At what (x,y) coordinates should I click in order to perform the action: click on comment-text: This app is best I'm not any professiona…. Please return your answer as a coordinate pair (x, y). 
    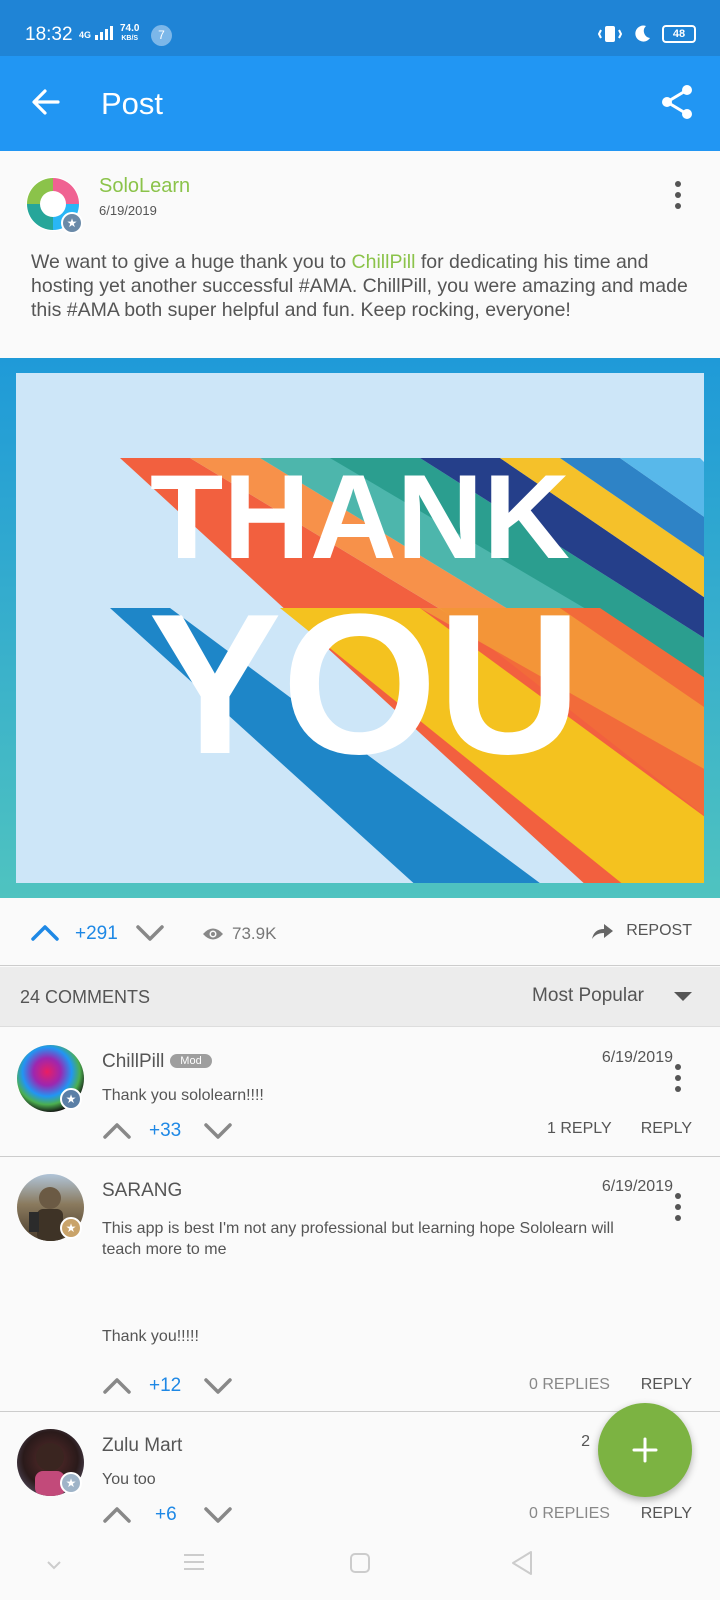
    Looking at the image, I should click on (358, 1239).